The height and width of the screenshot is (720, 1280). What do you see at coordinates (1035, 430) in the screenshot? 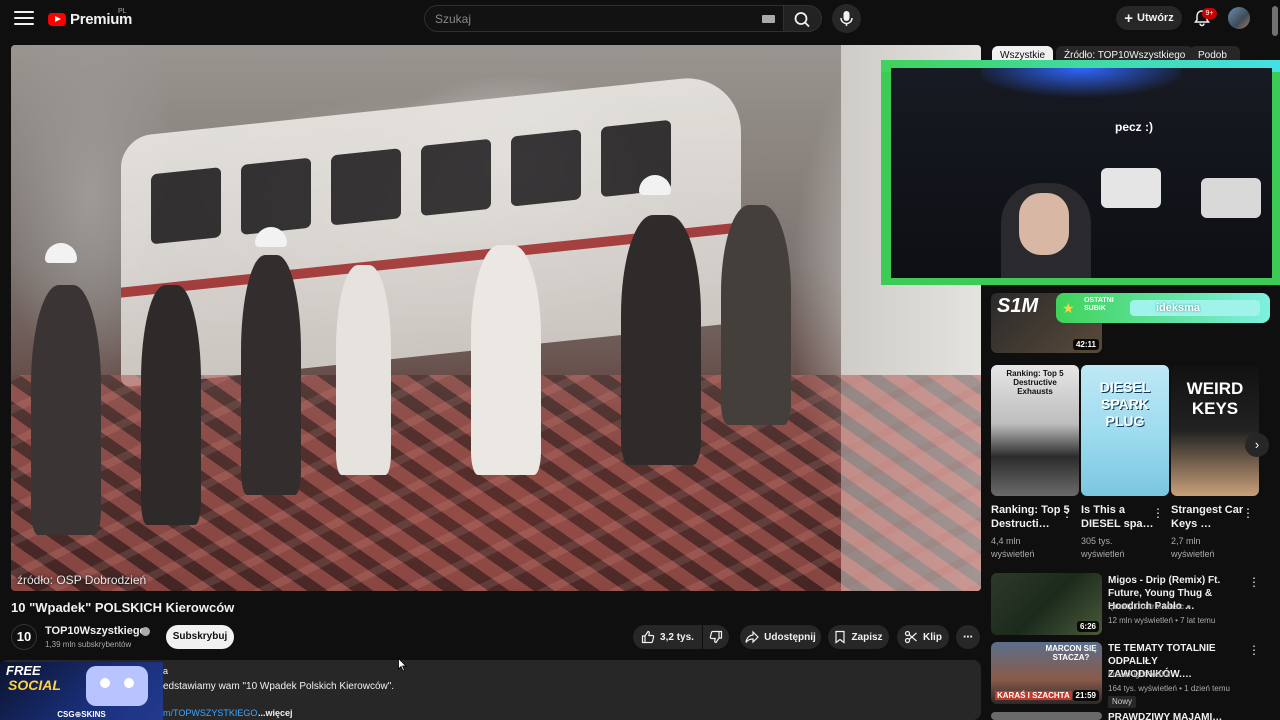
I see `shelf-thumbnail-1: Ranking: Top 5 Destructive Exhausts` at bounding box center [1035, 430].